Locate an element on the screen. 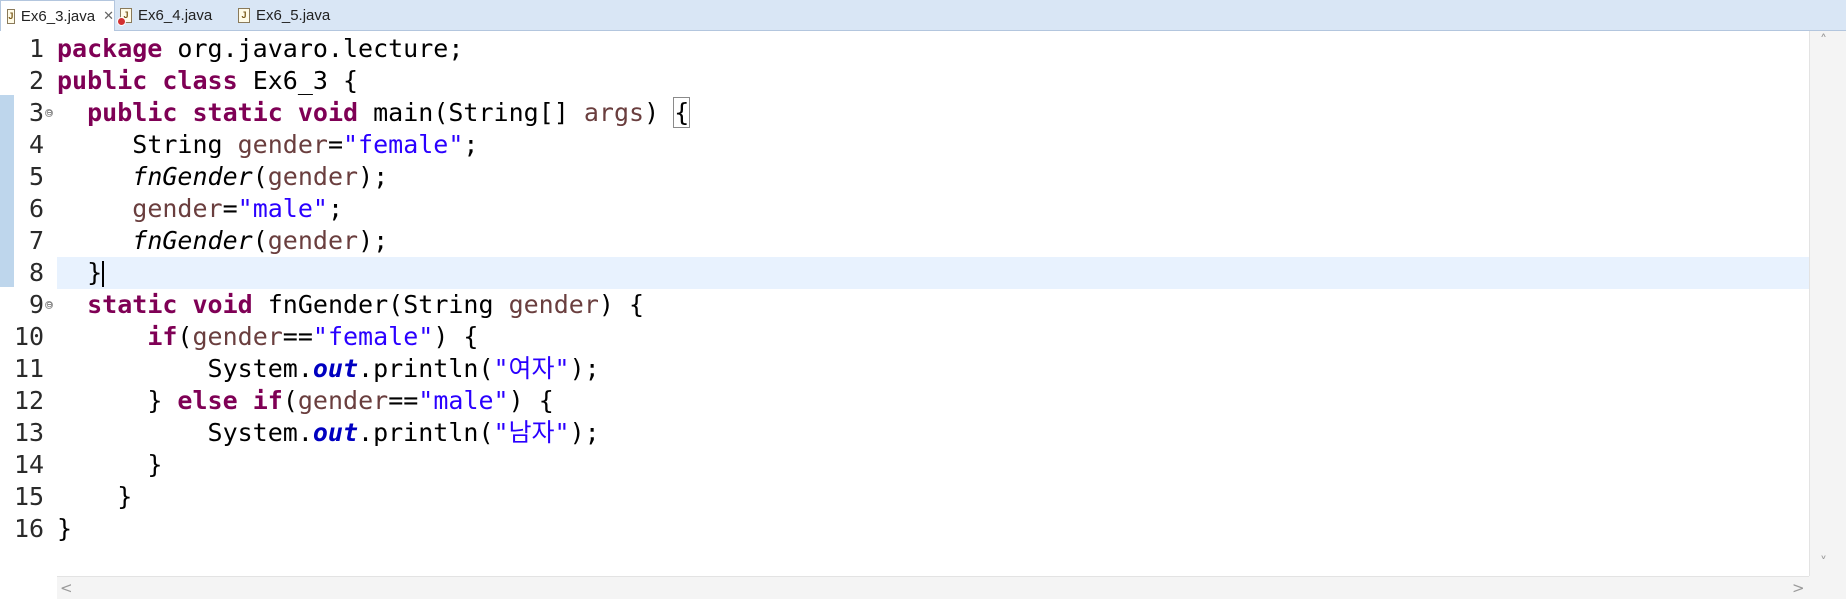 The image size is (1846, 599). code-line-11: System.out.println("여자"); is located at coordinates (403, 368).